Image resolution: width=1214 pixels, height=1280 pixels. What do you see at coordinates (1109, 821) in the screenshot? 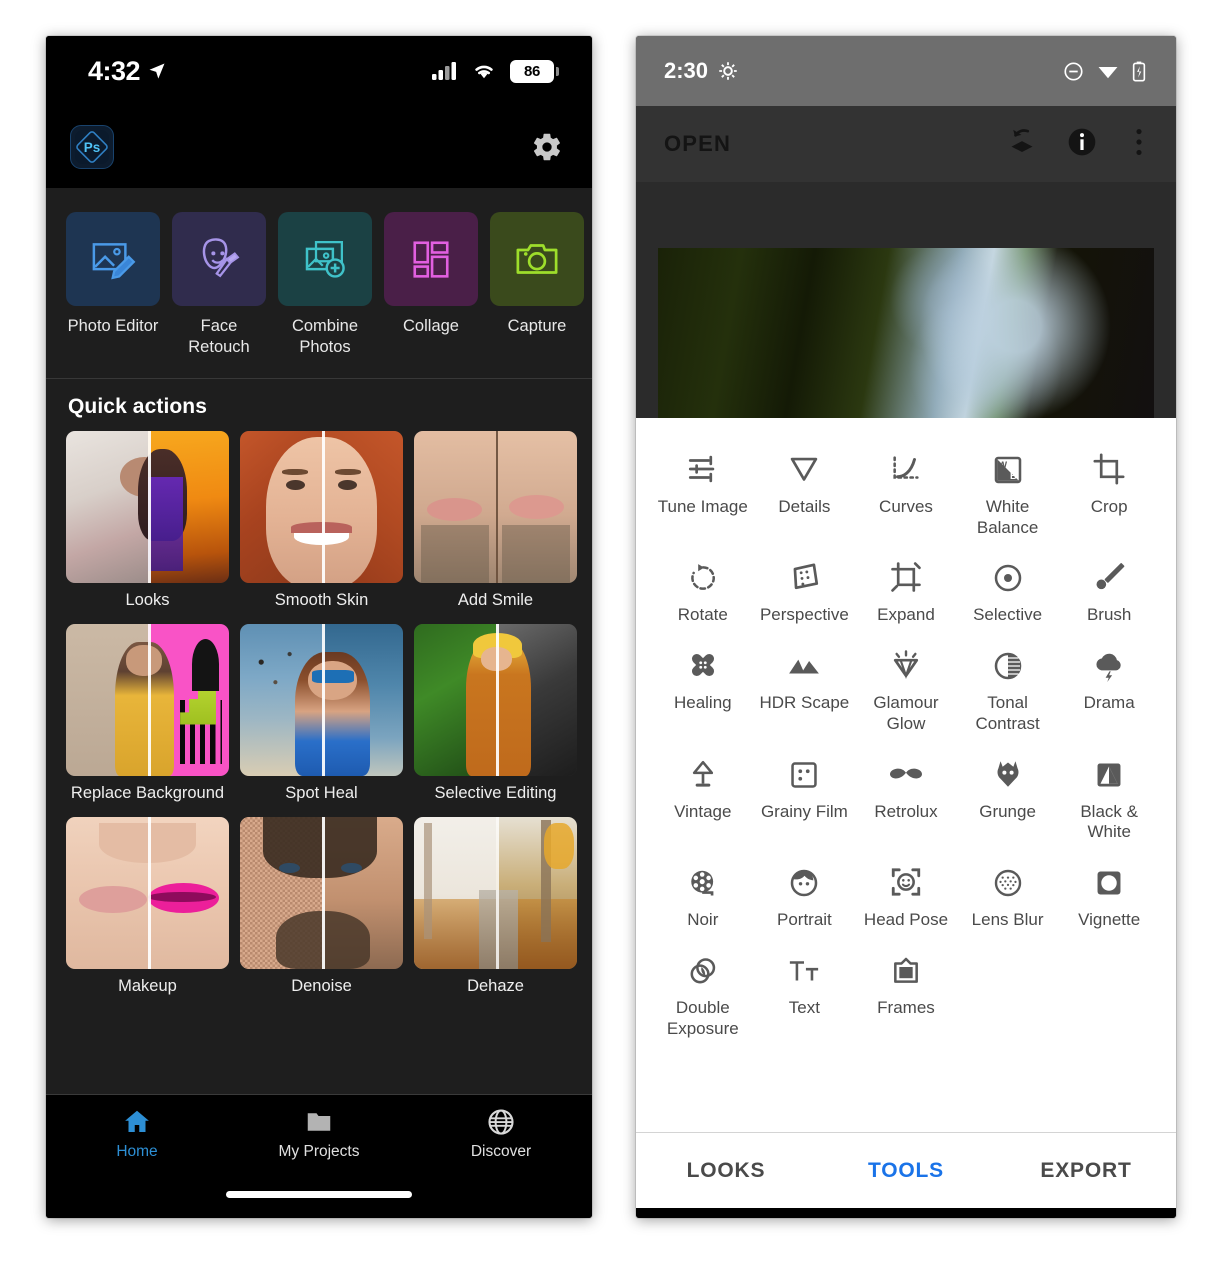
I see `tool-label: Black & White` at bounding box center [1109, 821].